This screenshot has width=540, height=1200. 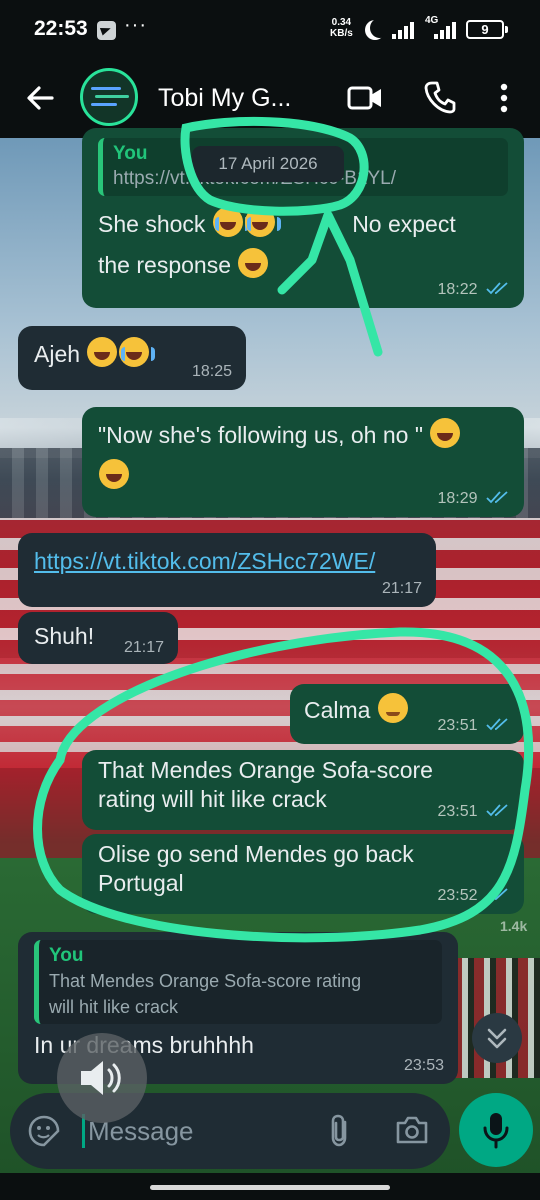 I want to click on video-call-icon, so click(x=365, y=98).